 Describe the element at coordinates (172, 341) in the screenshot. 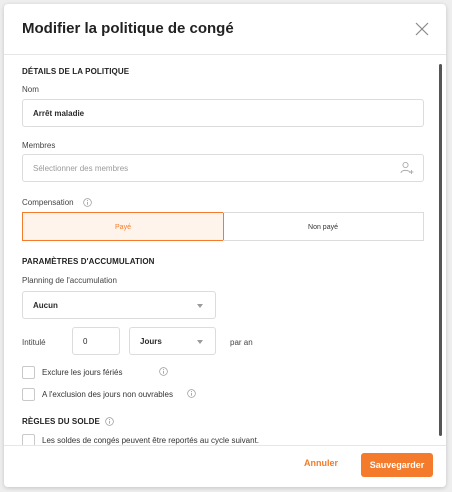

I see `unit-select: Jours` at that location.